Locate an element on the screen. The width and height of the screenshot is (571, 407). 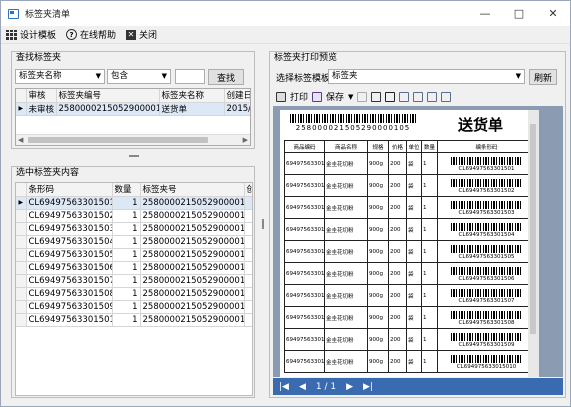
maximize-button: □ is located at coordinates (519, 13).